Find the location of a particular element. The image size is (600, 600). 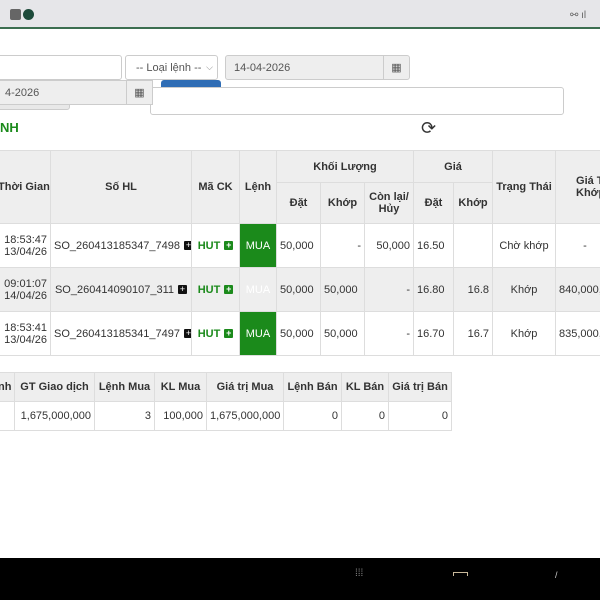

text-input is located at coordinates (357, 101).